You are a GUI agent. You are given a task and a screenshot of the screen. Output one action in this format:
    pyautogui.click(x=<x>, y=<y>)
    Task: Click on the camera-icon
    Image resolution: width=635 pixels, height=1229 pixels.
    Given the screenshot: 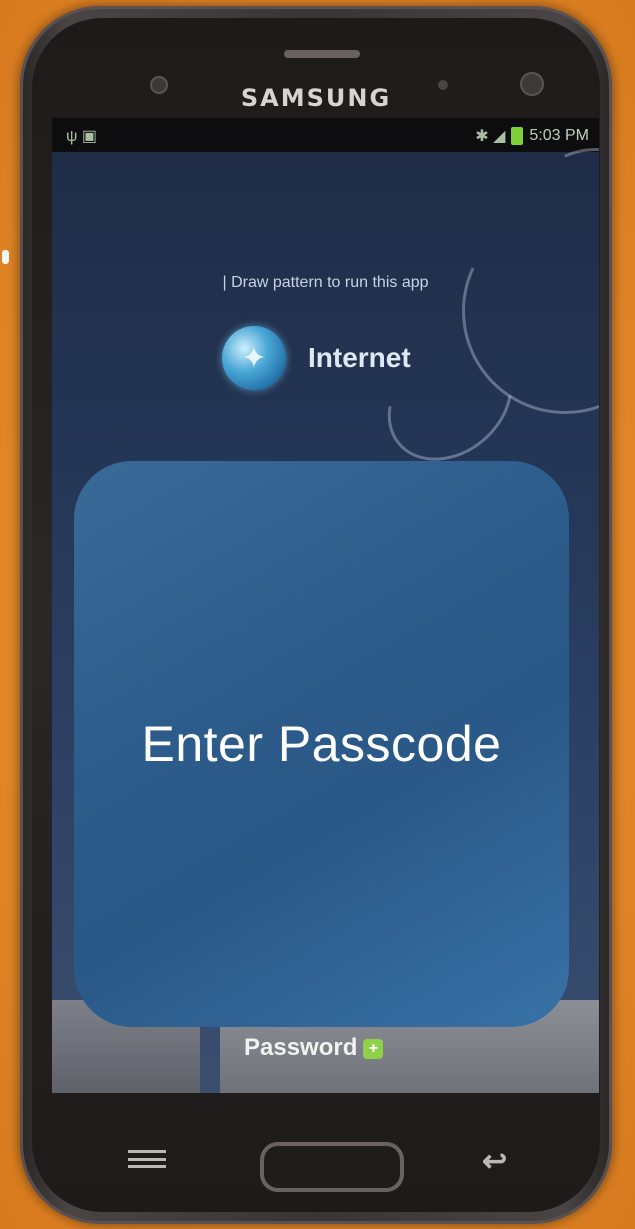 What is the action you would take?
    pyautogui.click(x=159, y=85)
    